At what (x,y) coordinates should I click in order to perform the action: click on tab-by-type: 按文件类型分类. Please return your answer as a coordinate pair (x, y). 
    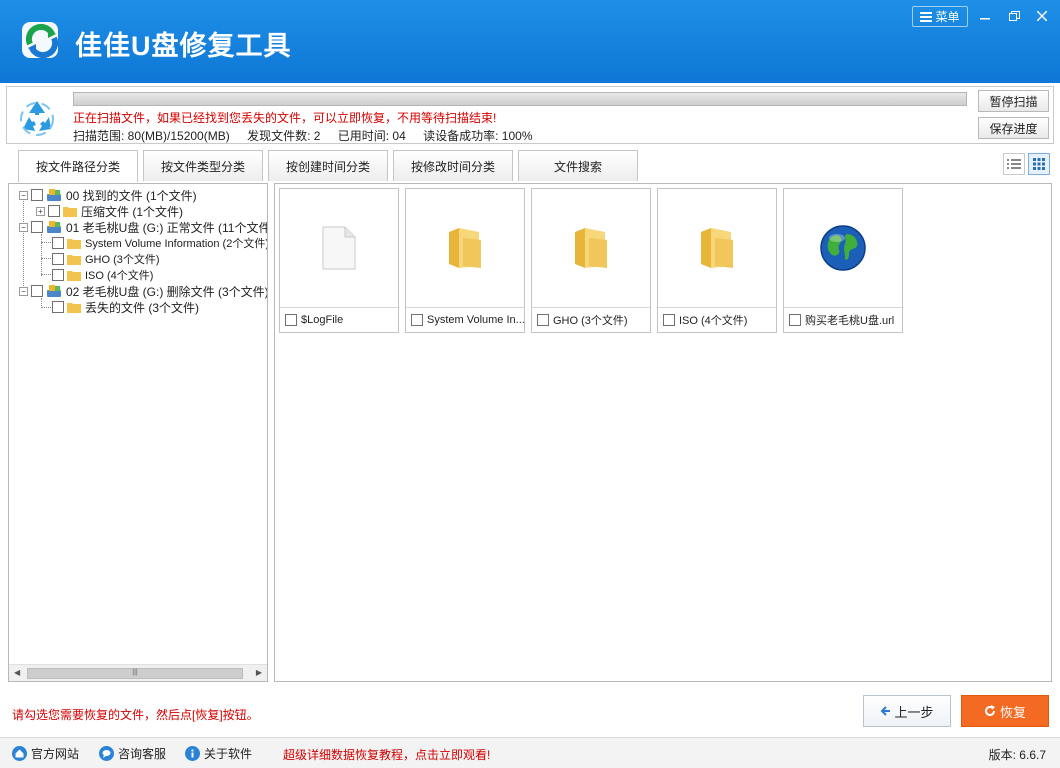
    Looking at the image, I should click on (203, 165).